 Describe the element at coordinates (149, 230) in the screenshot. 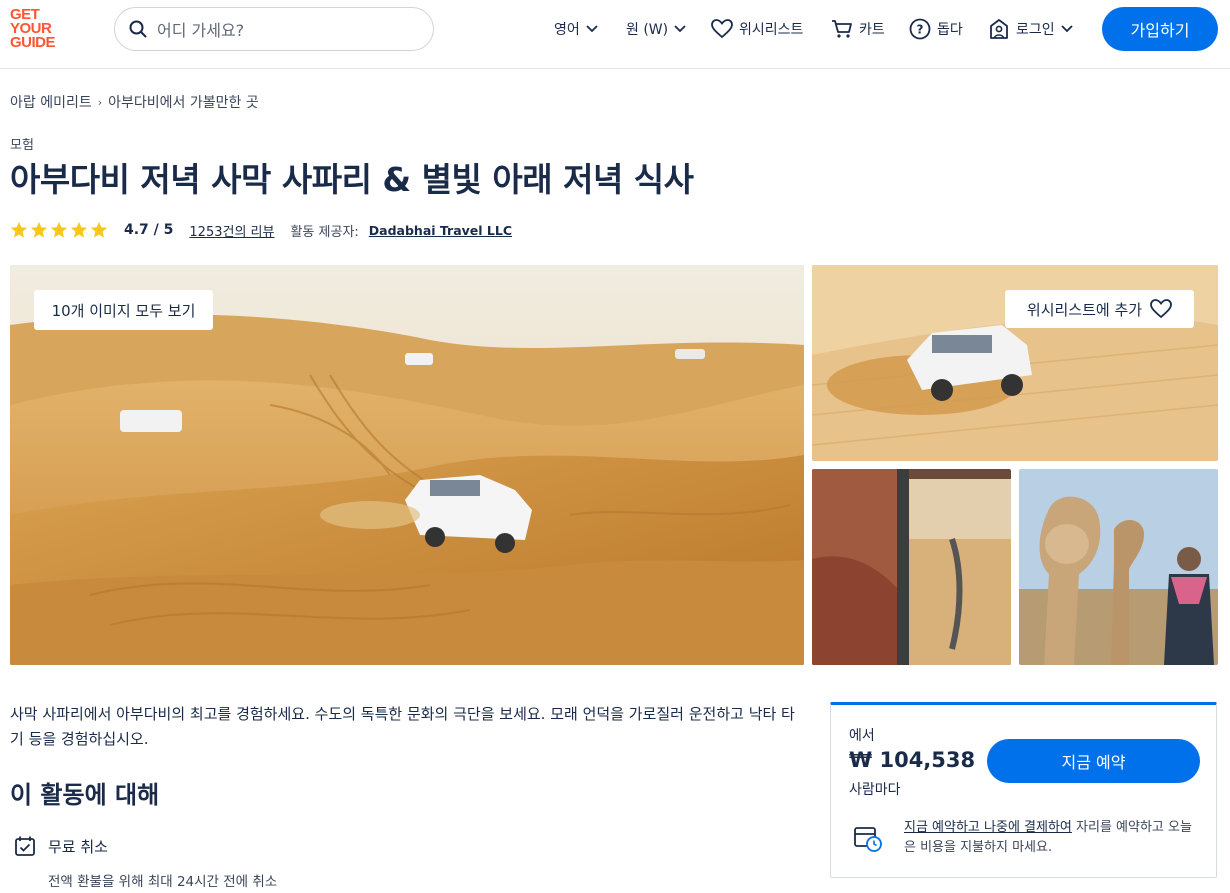

I see `rating-value: 4.7 / 5` at that location.